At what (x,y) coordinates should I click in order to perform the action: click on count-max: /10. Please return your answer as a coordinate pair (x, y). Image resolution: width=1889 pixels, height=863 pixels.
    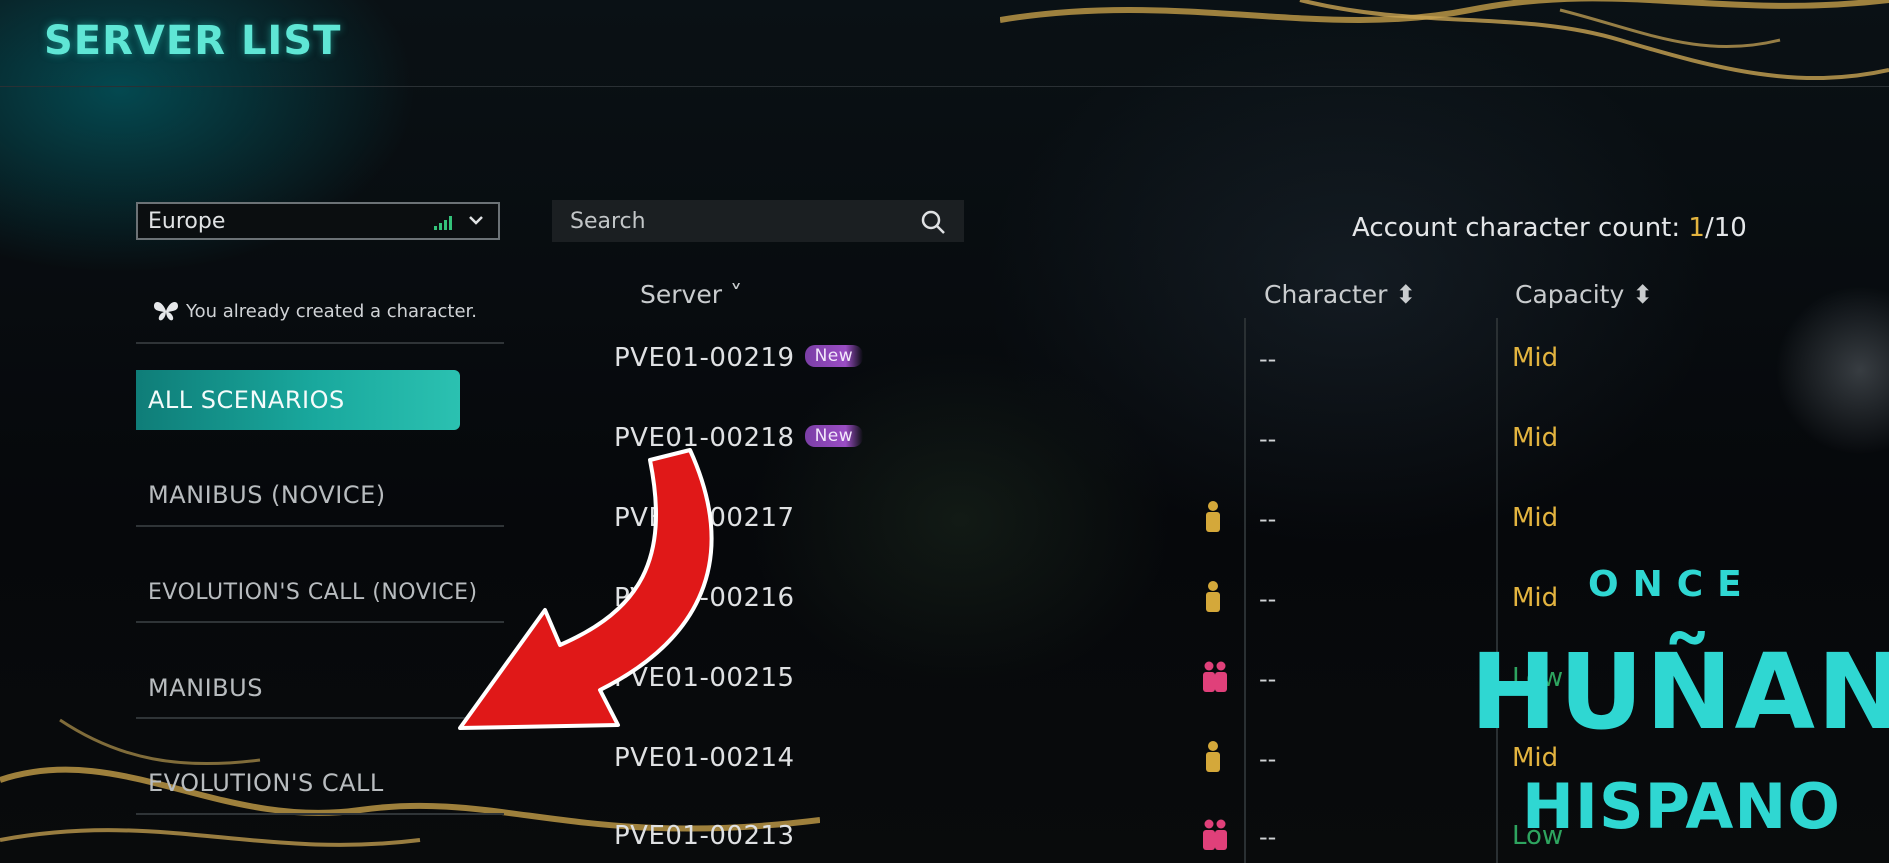
    Looking at the image, I should click on (1725, 228).